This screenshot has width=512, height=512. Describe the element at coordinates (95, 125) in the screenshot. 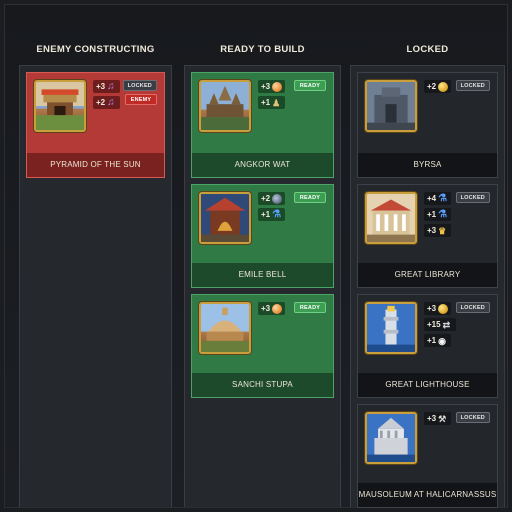

I see `wonder-card-pyramid-of-the-sun: +3 ♫ +2 ♫ LOCKED ENEMY PYRAMID OF THE SUN` at that location.